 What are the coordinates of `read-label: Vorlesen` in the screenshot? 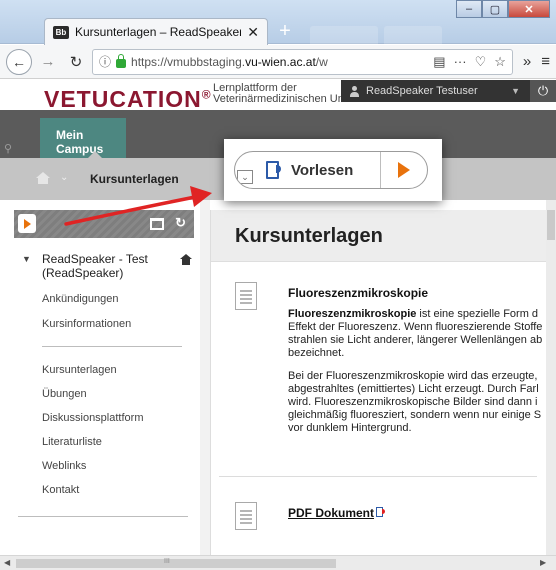 It's located at (322, 170).